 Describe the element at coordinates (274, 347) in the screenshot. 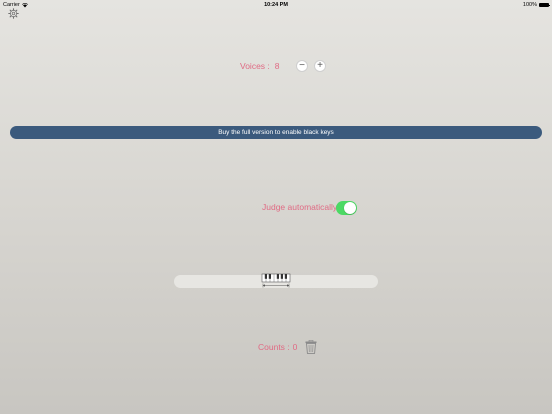

I see `counts-label: Counts :` at that location.